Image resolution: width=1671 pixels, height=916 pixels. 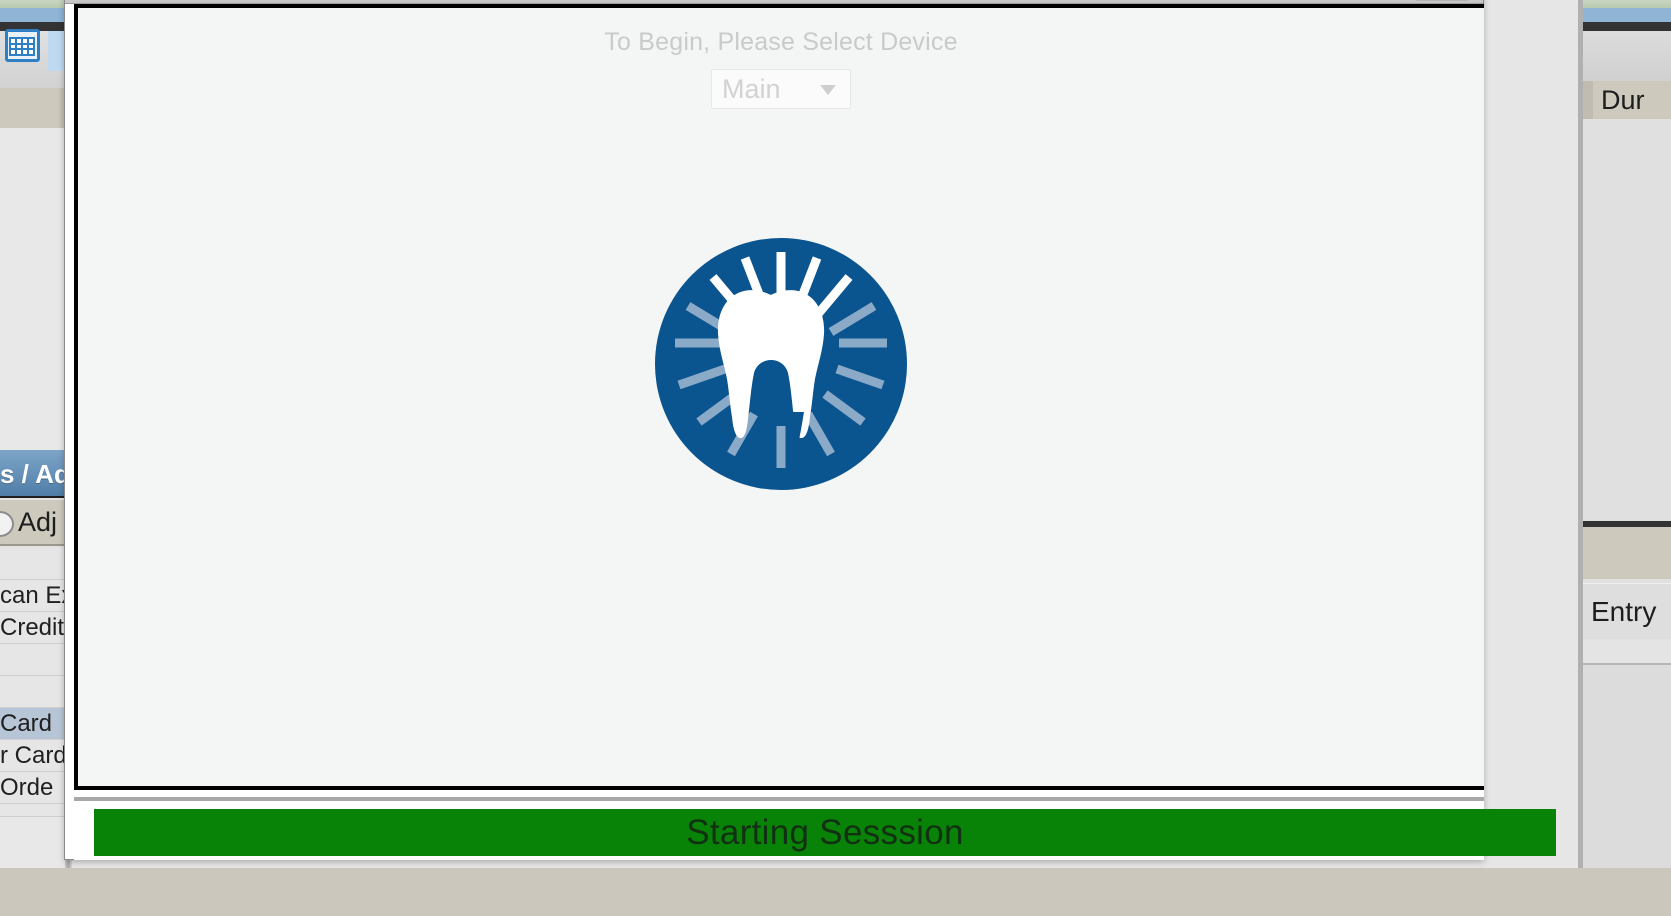 What do you see at coordinates (1627, 652) in the screenshot?
I see `right-entry-subrow` at bounding box center [1627, 652].